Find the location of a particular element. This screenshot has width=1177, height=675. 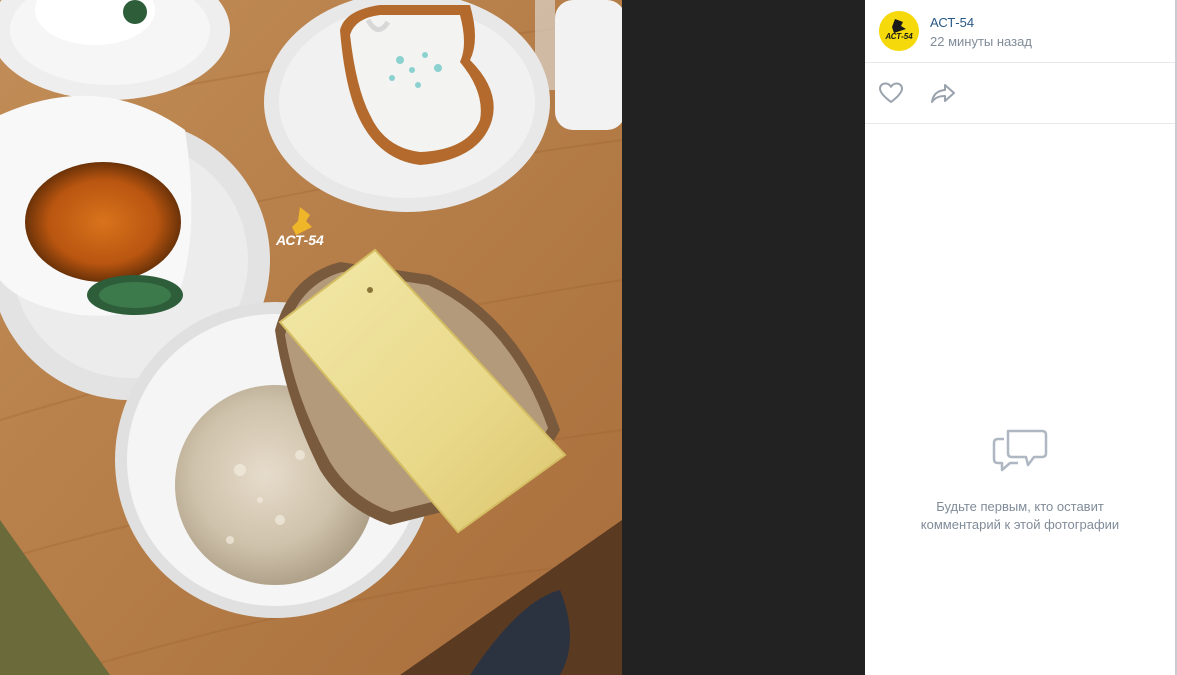

avatar-logo-icon: АСТ-54 is located at coordinates (899, 31).